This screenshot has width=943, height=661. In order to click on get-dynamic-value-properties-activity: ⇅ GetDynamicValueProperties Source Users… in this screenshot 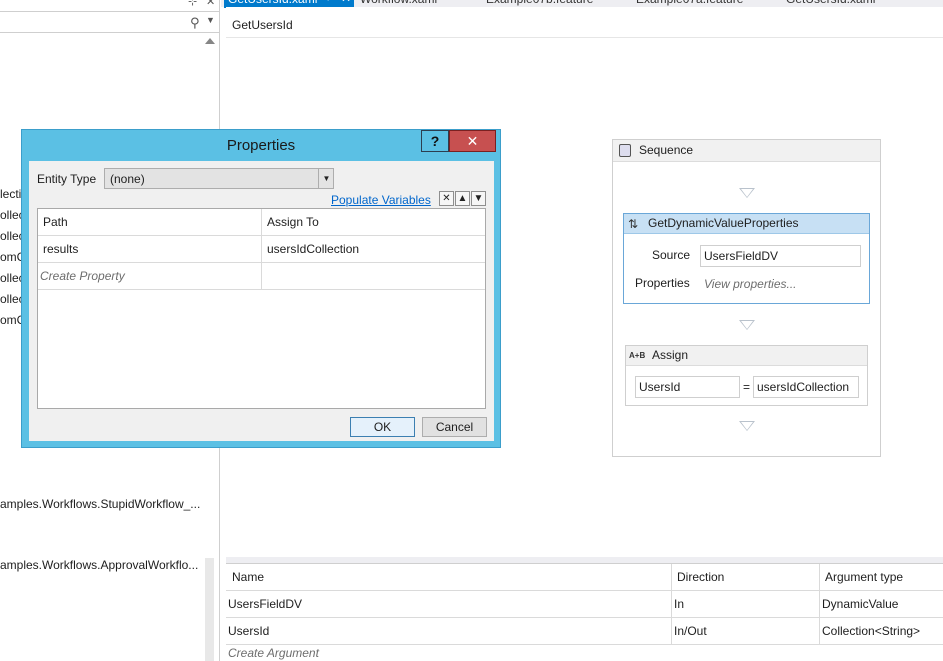, I will do `click(746, 258)`.